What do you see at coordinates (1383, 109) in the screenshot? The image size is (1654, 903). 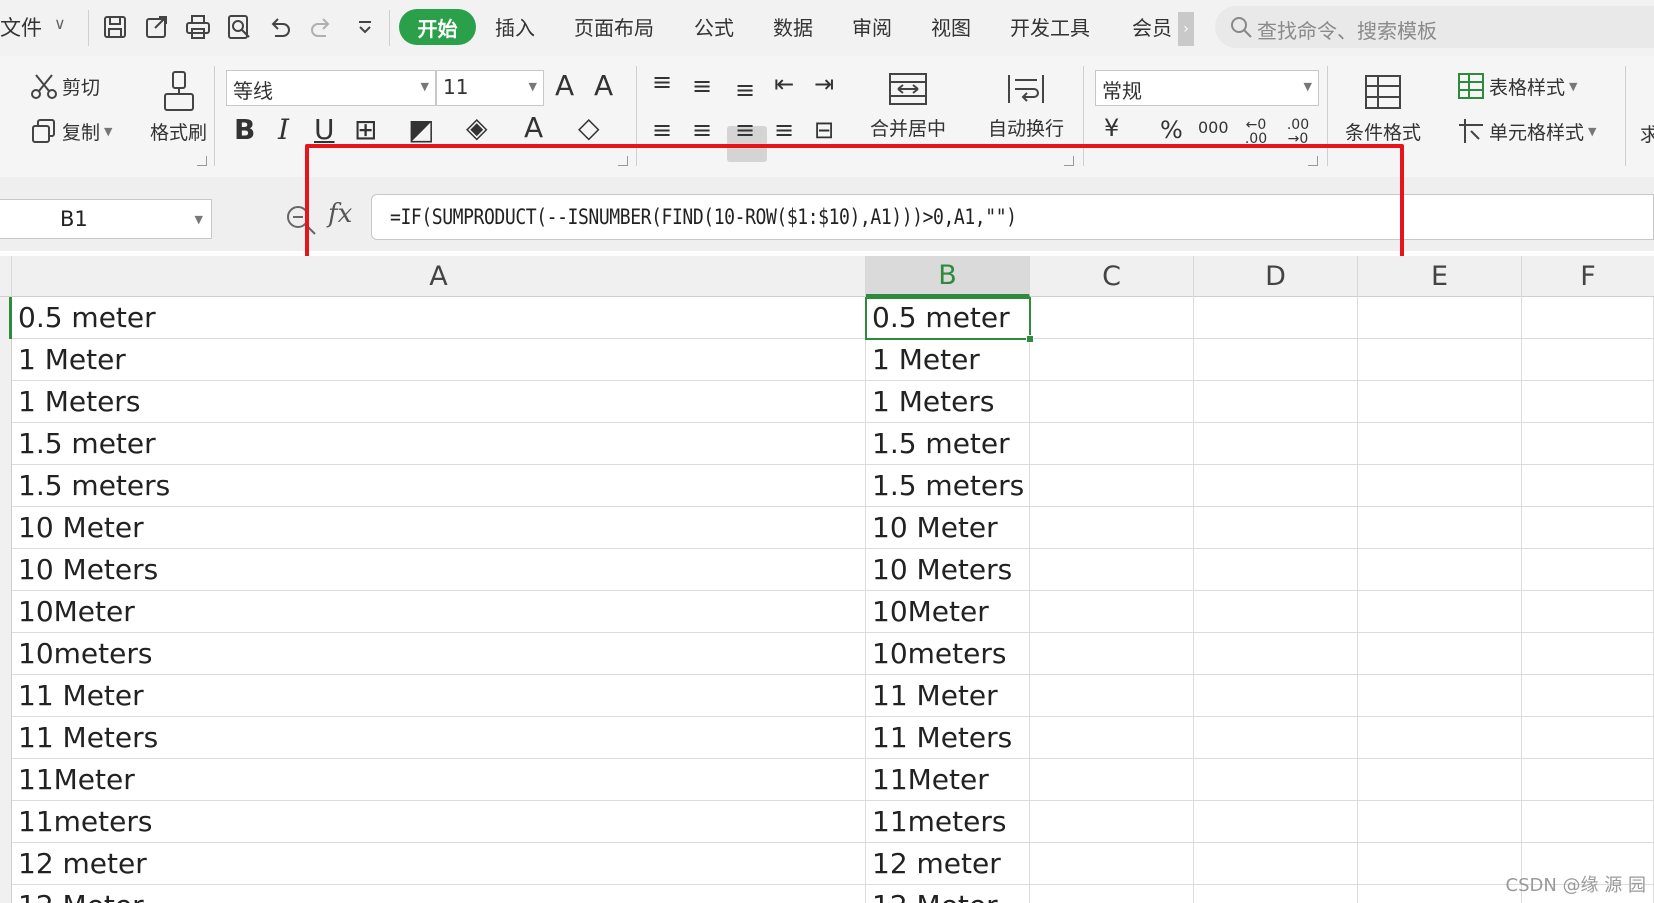 I see `conditional-format-button: 条件格式` at bounding box center [1383, 109].